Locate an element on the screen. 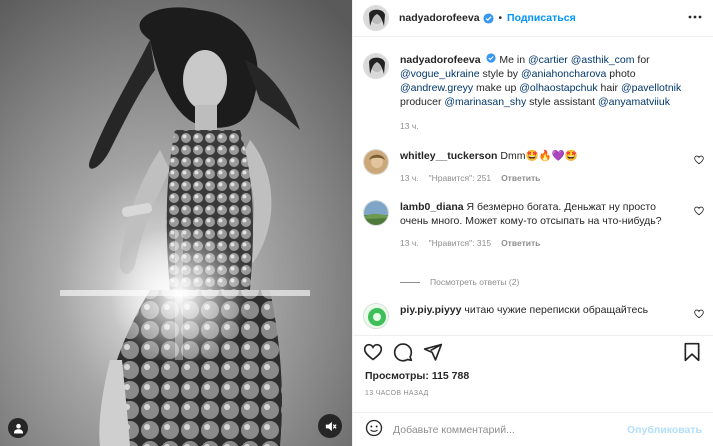  views-count: Просмотры: 115 788 is located at coordinates (417, 376).